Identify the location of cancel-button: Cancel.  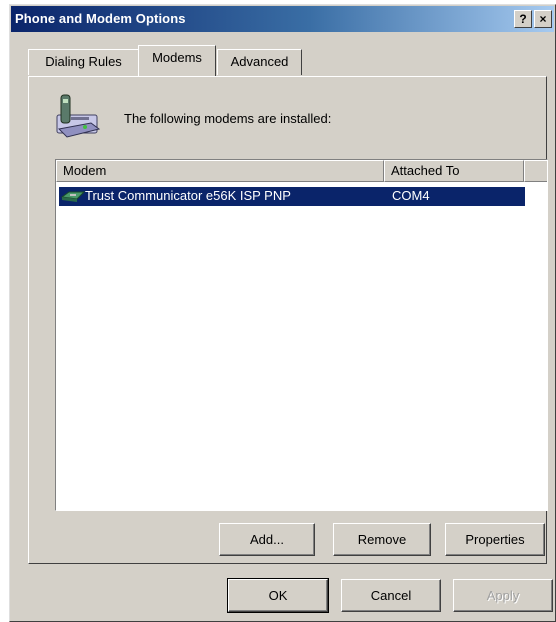
(391, 595).